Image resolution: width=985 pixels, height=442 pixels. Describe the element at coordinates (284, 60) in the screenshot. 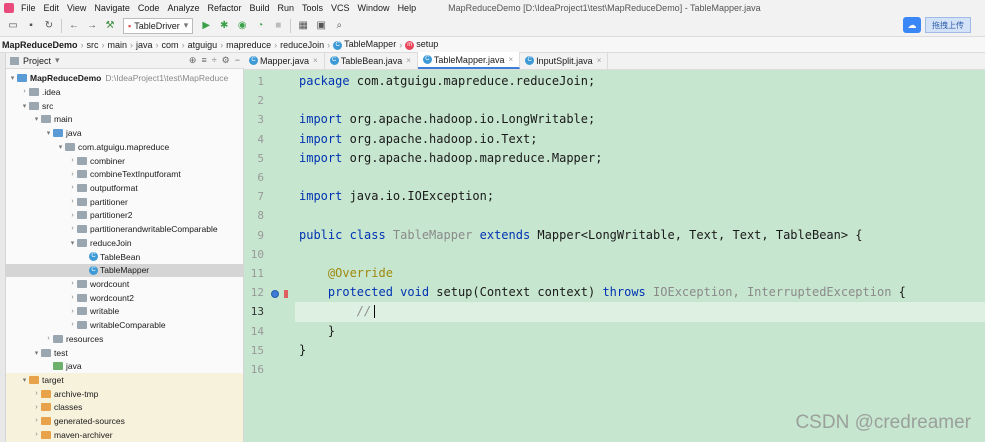

I see `tab-mapper: C Mapper.java ×` at that location.